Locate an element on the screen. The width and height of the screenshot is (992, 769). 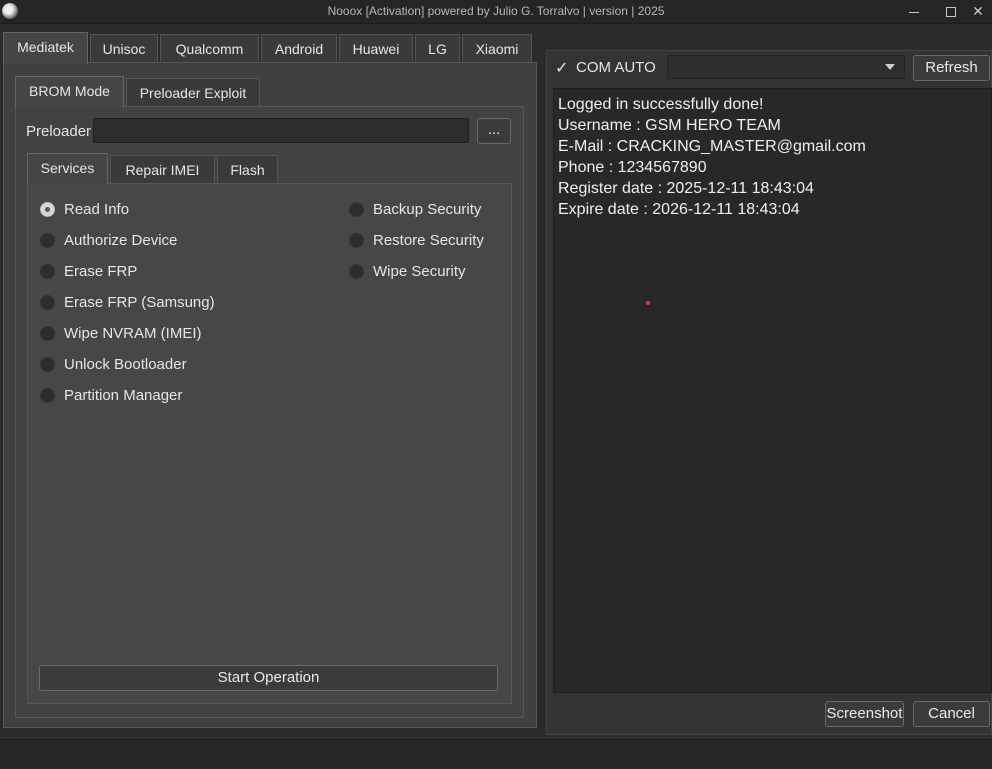
radio-erase-frp-samsung: Erase FRP (Samsung) is located at coordinates (127, 302).